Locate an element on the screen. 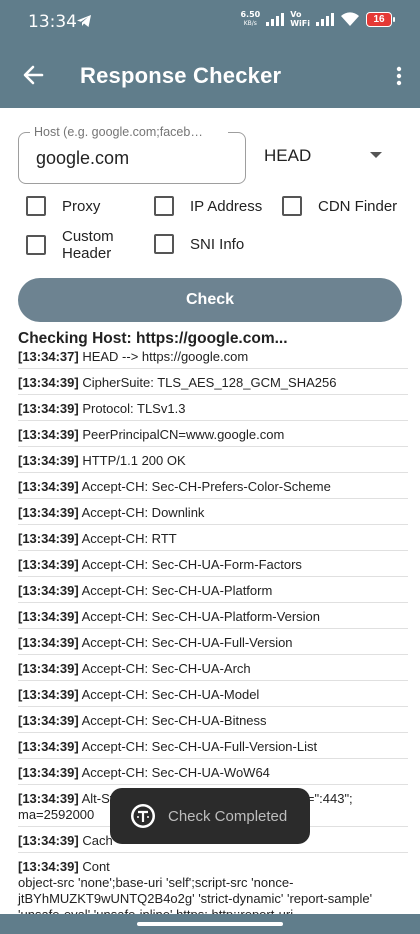  log-row: [13:34:39] Accept-CH: Sec-CH-UA-Model is located at coordinates (213, 694).